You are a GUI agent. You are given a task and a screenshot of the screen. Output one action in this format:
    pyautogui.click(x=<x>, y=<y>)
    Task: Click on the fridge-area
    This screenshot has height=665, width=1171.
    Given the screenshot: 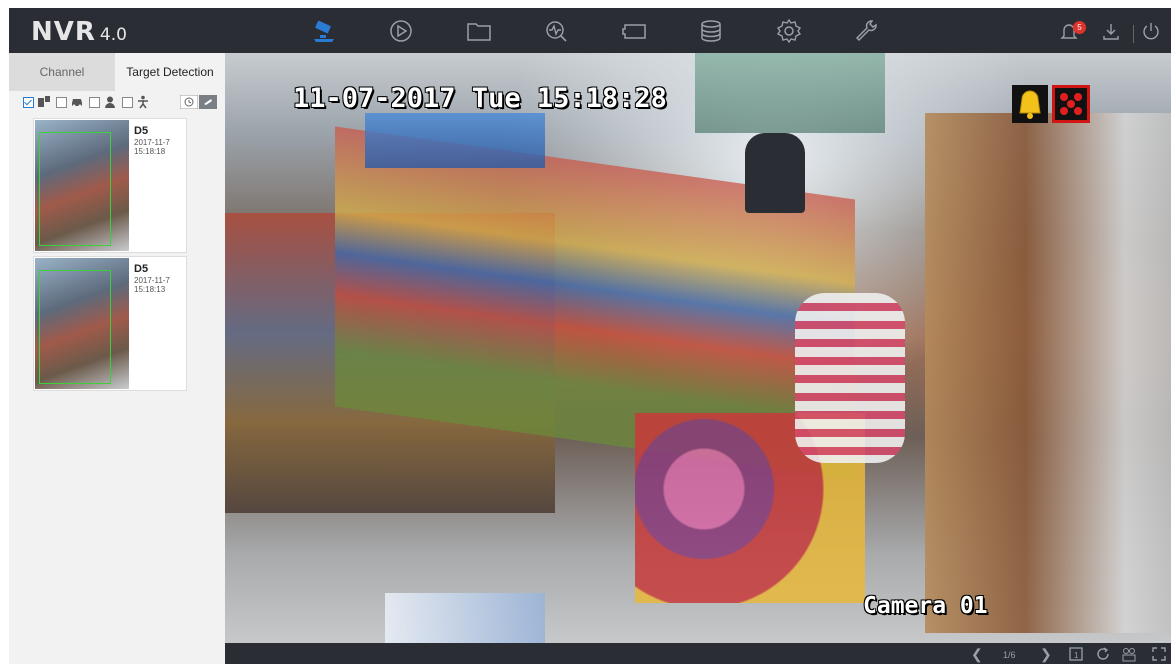 What is the action you would take?
    pyautogui.click(x=790, y=93)
    